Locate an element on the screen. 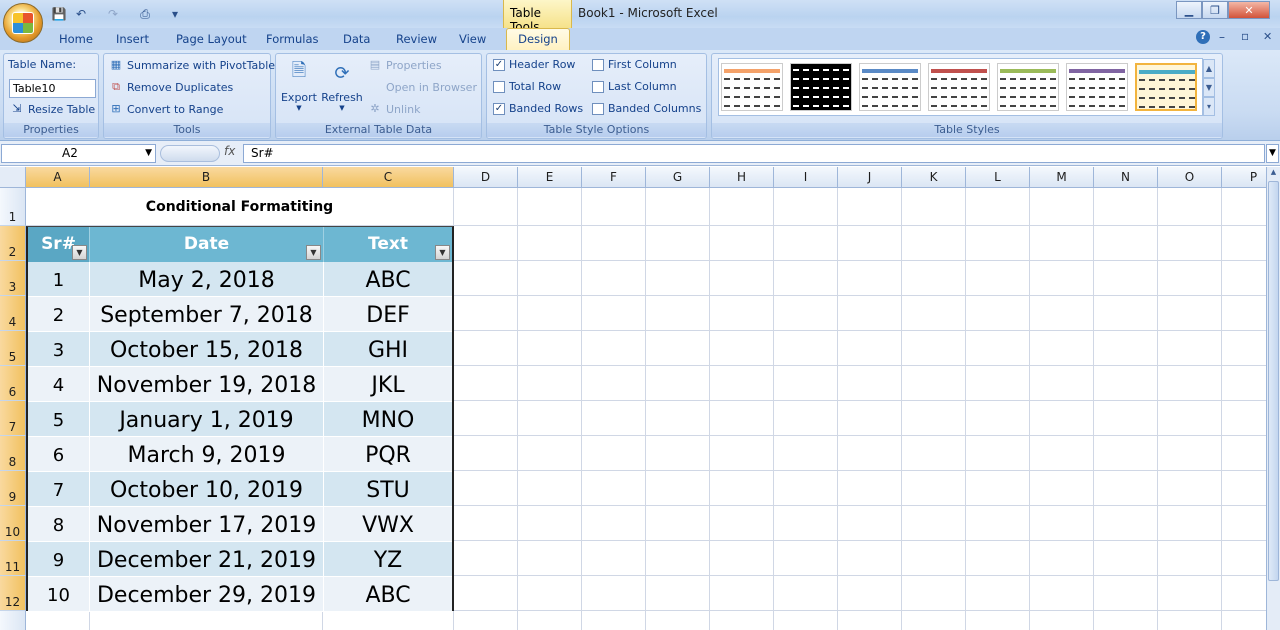 The height and width of the screenshot is (630, 1280). tab-formulas: Formulas is located at coordinates (292, 40).